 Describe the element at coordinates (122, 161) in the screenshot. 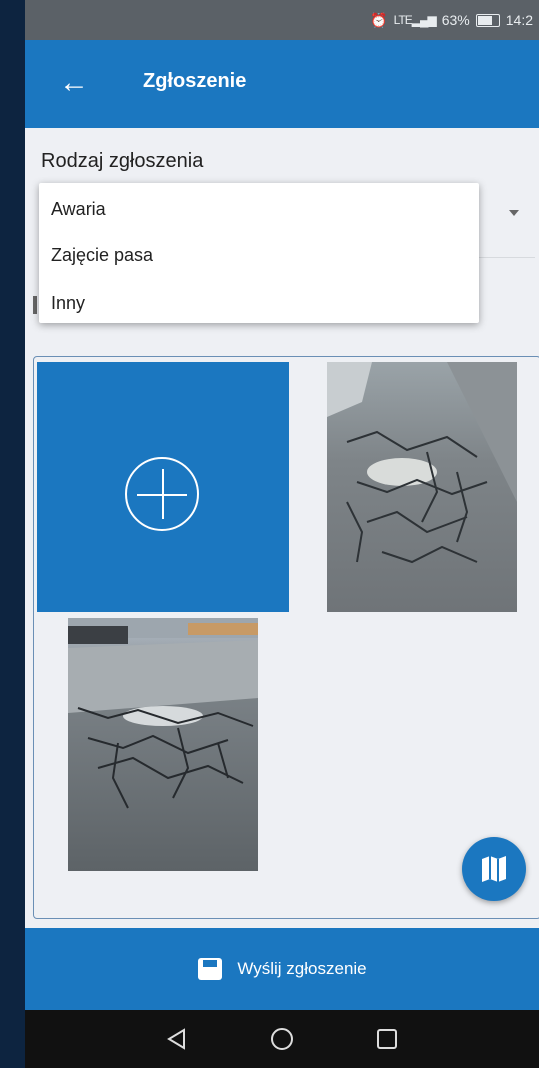

I see `report-type-label: Rodzaj zgłoszenia` at that location.